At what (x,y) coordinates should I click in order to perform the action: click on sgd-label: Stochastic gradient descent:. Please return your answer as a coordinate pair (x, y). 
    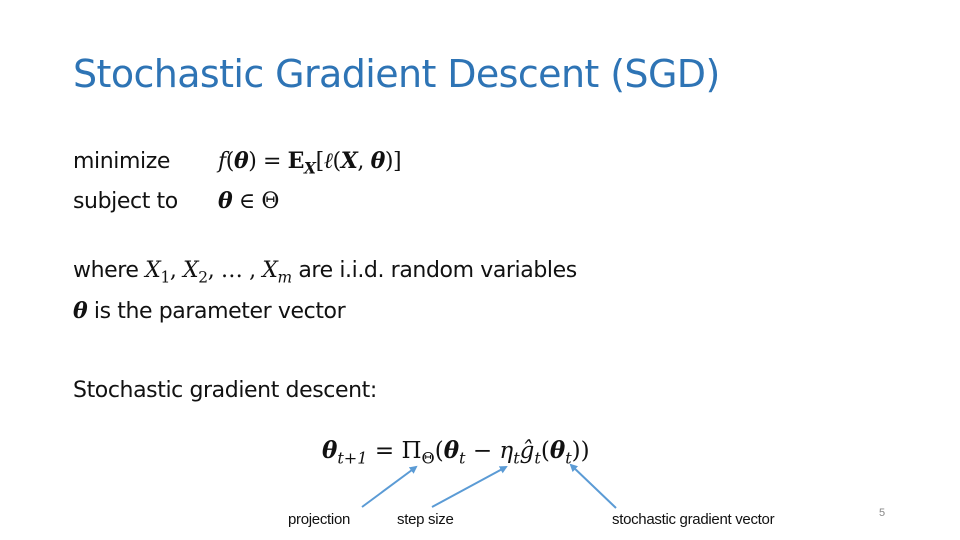
    Looking at the image, I should click on (225, 390).